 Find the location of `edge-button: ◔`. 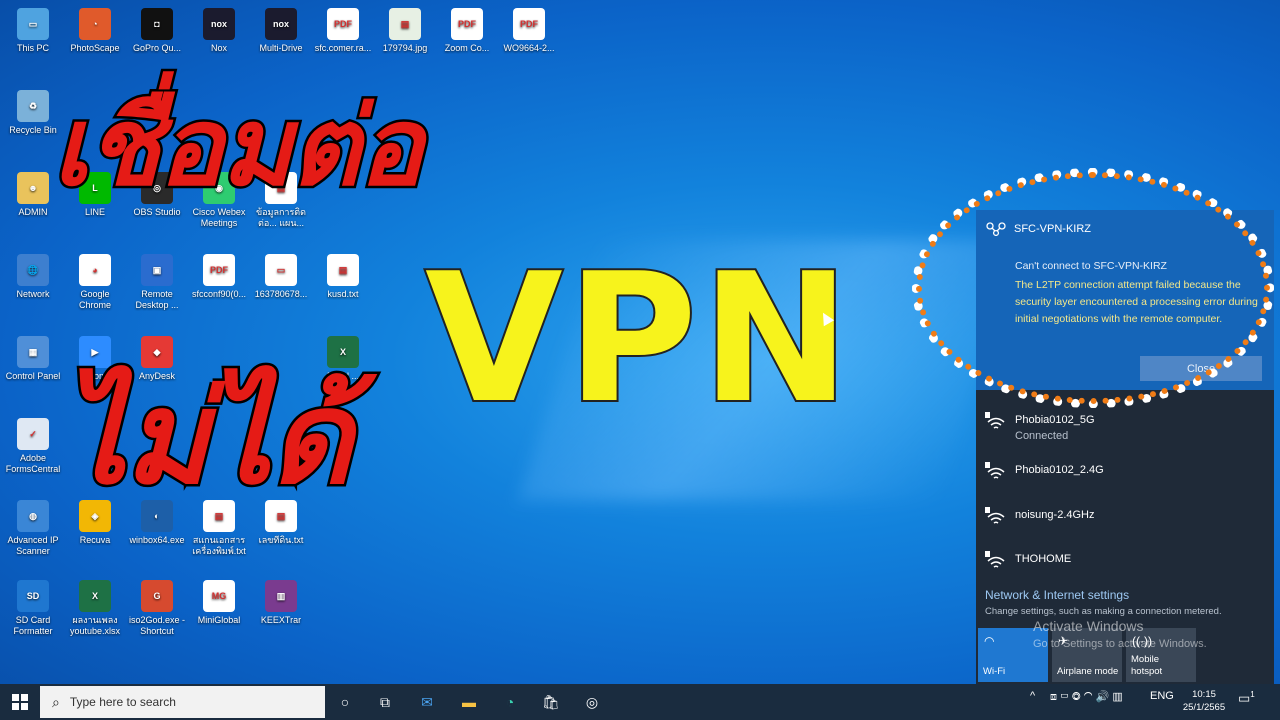

edge-button: ◔ is located at coordinates (510, 702).